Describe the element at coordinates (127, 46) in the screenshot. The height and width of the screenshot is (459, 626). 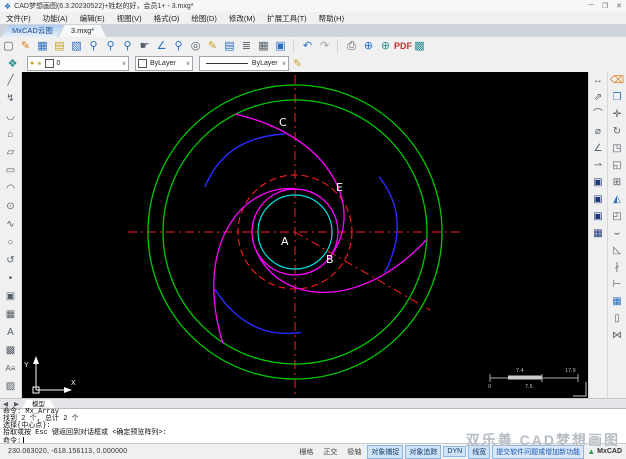
I see `zoom-dynamic-icon: ⚲` at that location.